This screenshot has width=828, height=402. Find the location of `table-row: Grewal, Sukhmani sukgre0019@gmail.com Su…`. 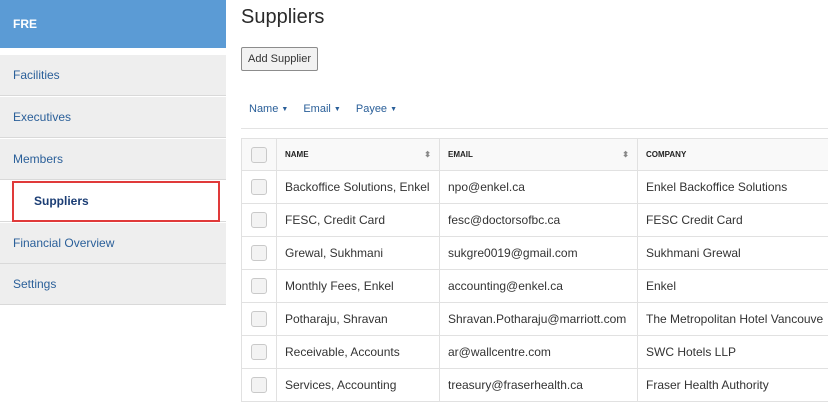

table-row: Grewal, Sukhmani sukgre0019@gmail.com Su… is located at coordinates (534, 253).